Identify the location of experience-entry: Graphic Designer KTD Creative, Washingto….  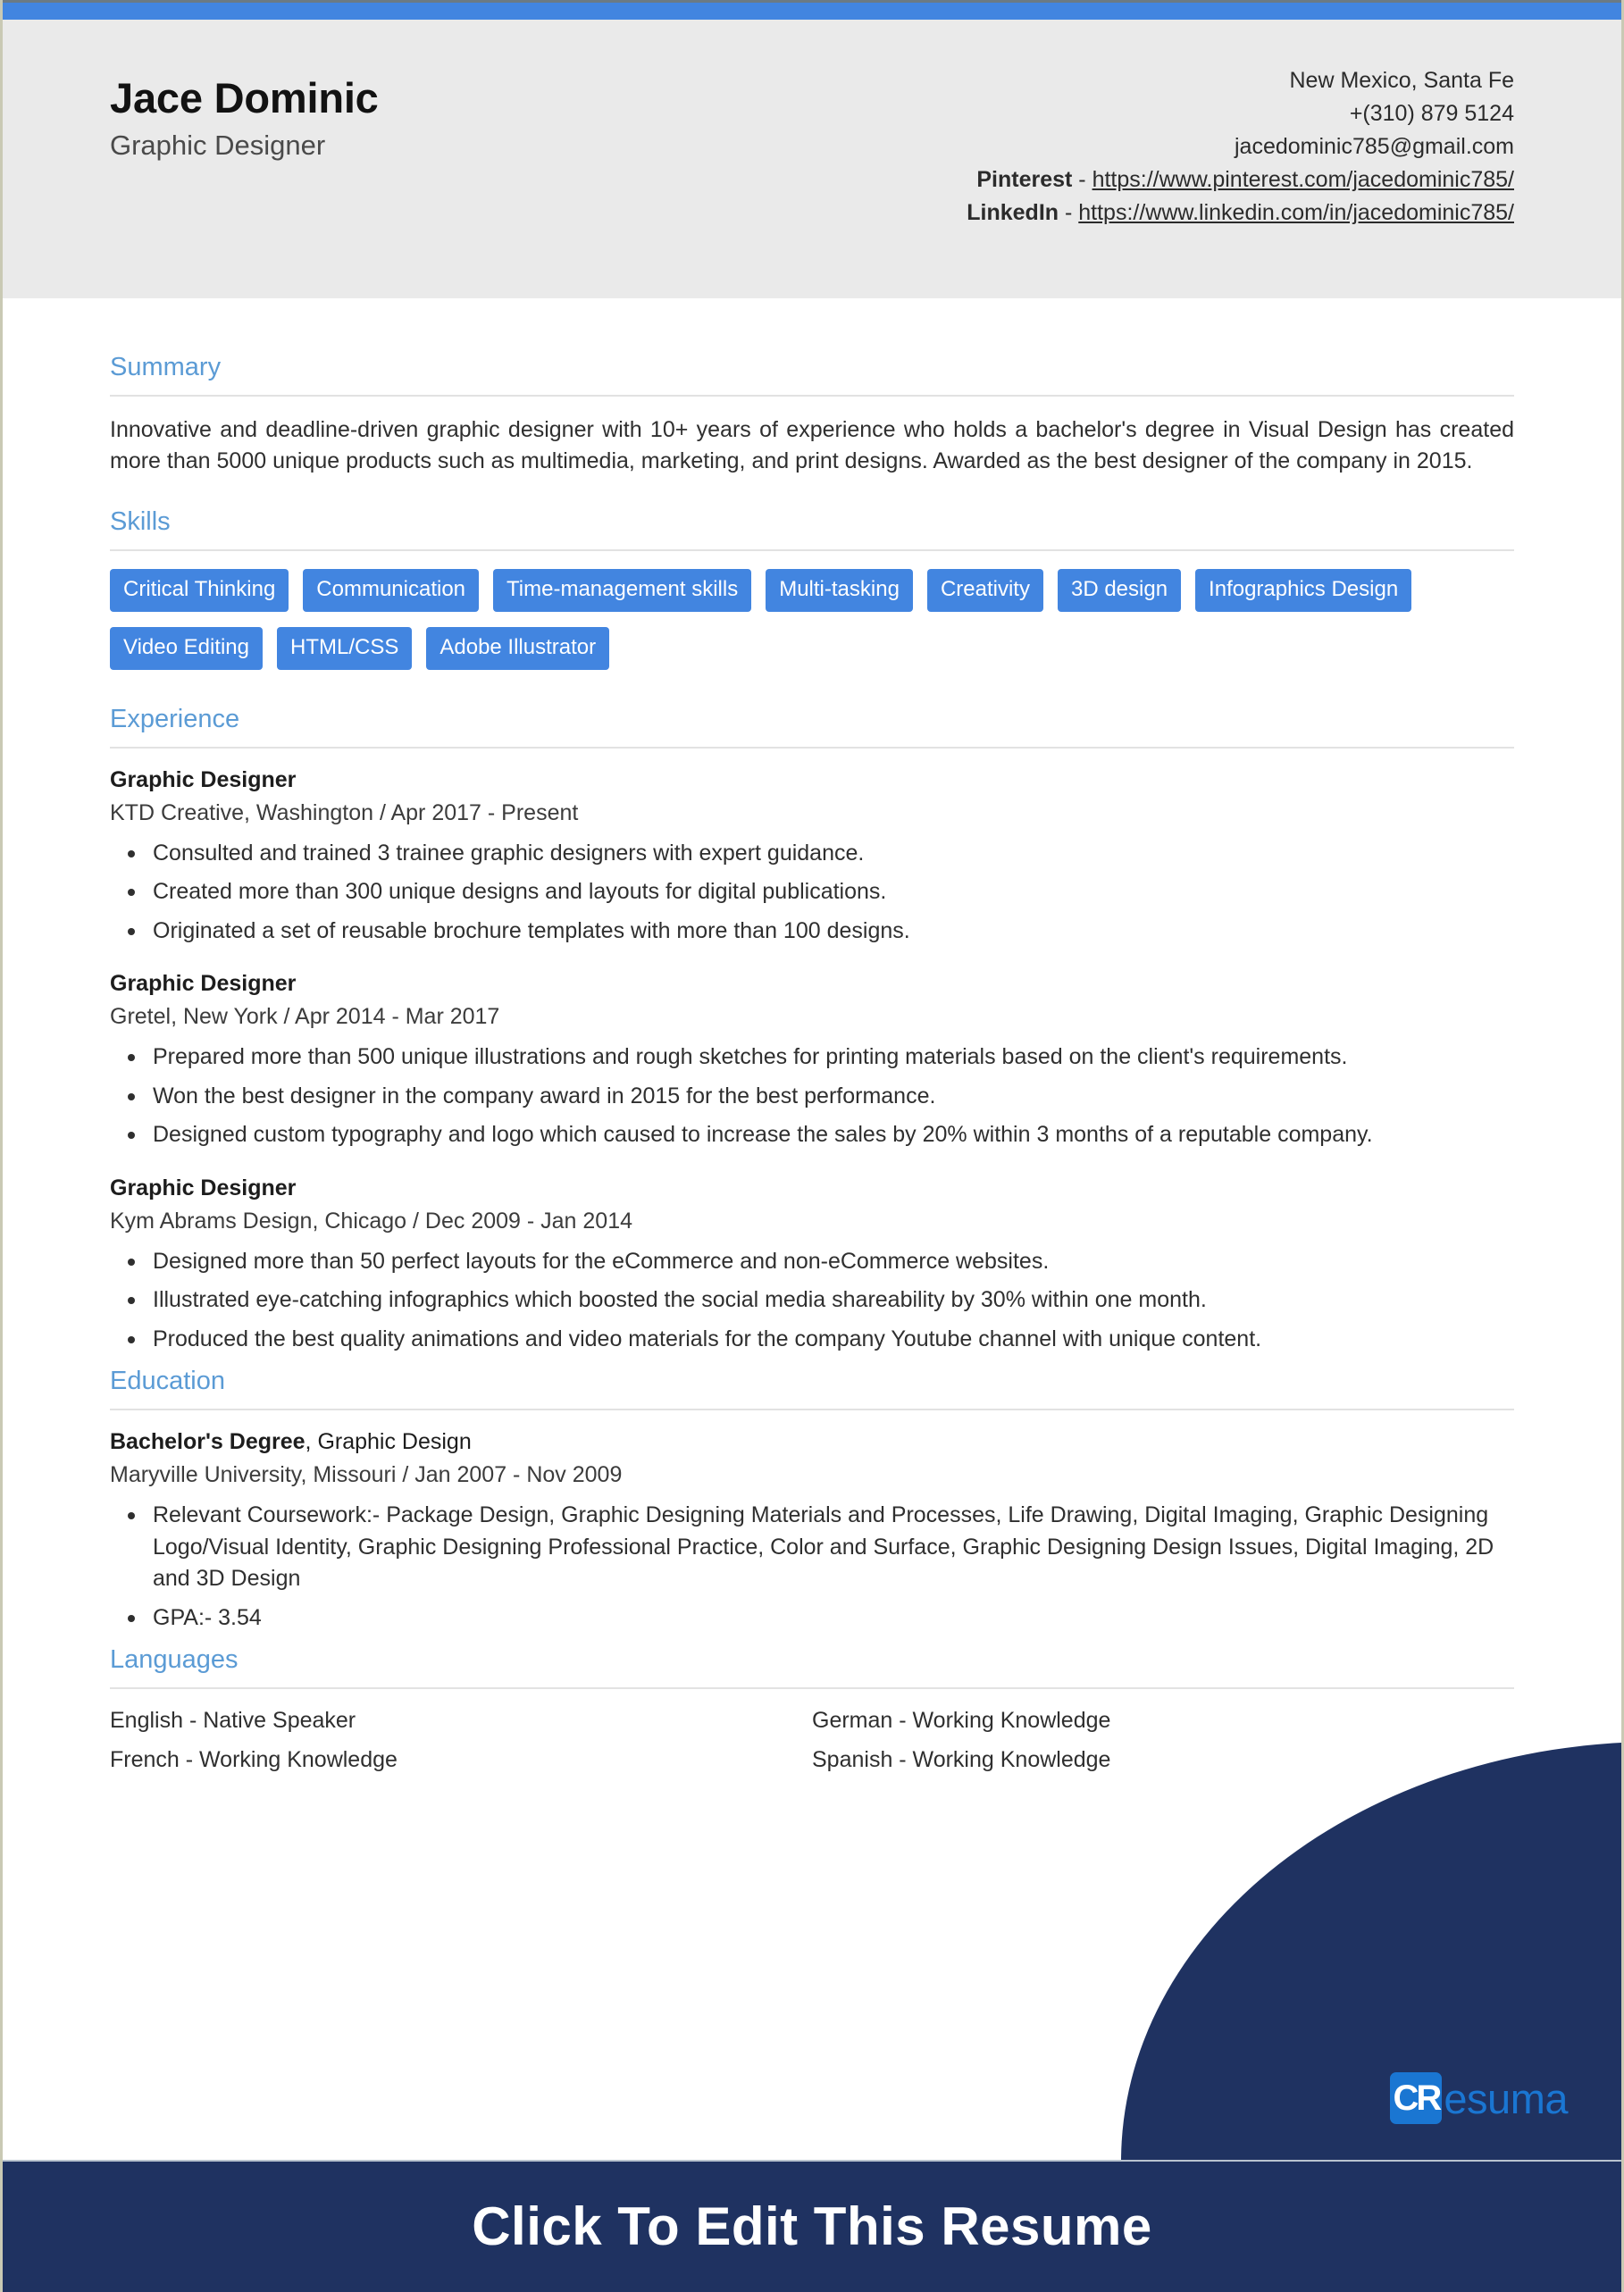
(812, 857).